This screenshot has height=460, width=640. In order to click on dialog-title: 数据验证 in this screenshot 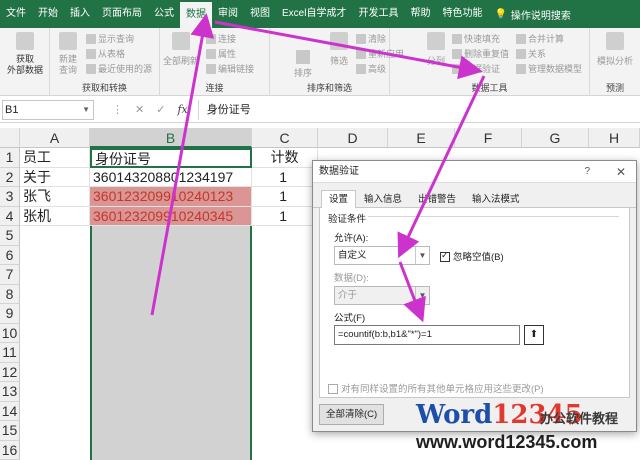, I will do `click(339, 171)`.